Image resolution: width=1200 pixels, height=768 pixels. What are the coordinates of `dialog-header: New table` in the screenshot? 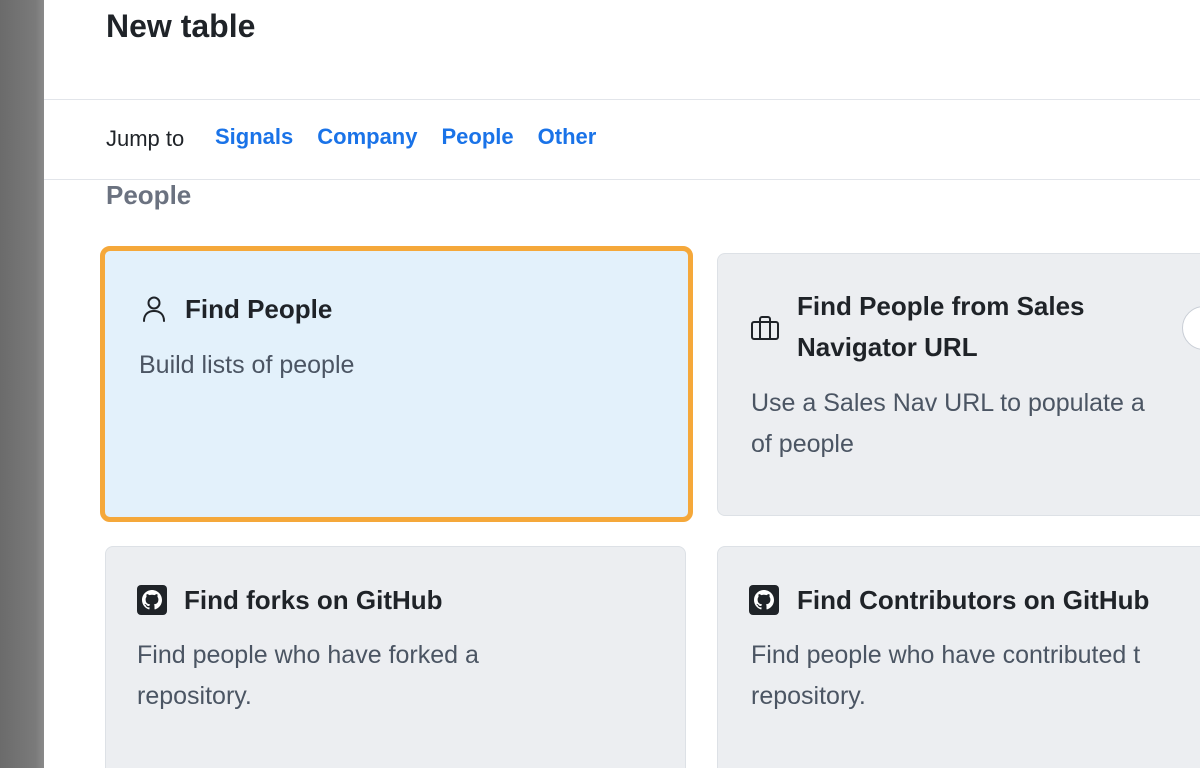 It's located at (622, 50).